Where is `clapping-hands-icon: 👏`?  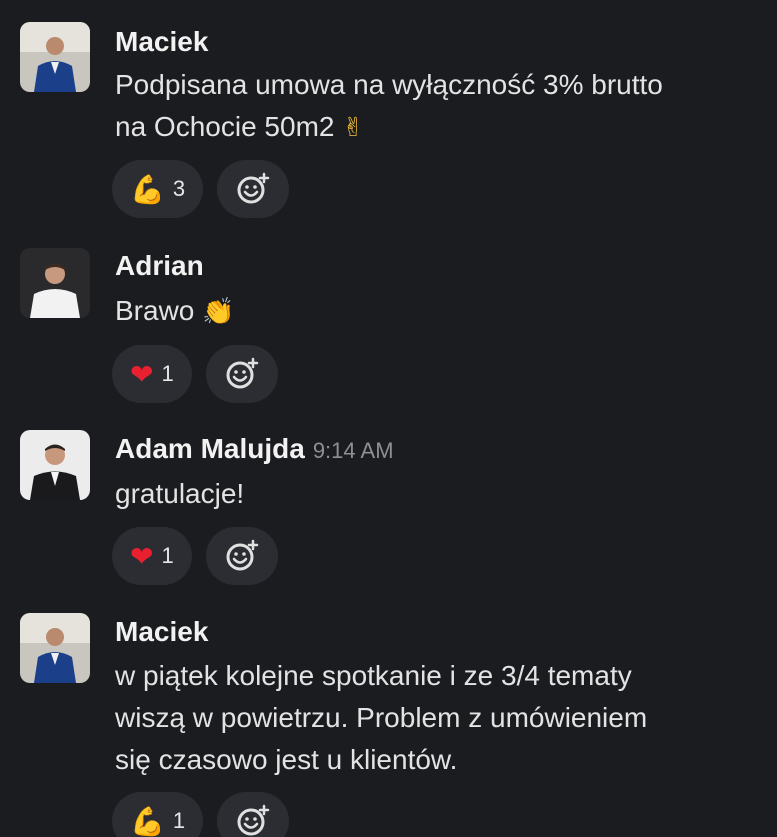
clapping-hands-icon: 👏 is located at coordinates (218, 312).